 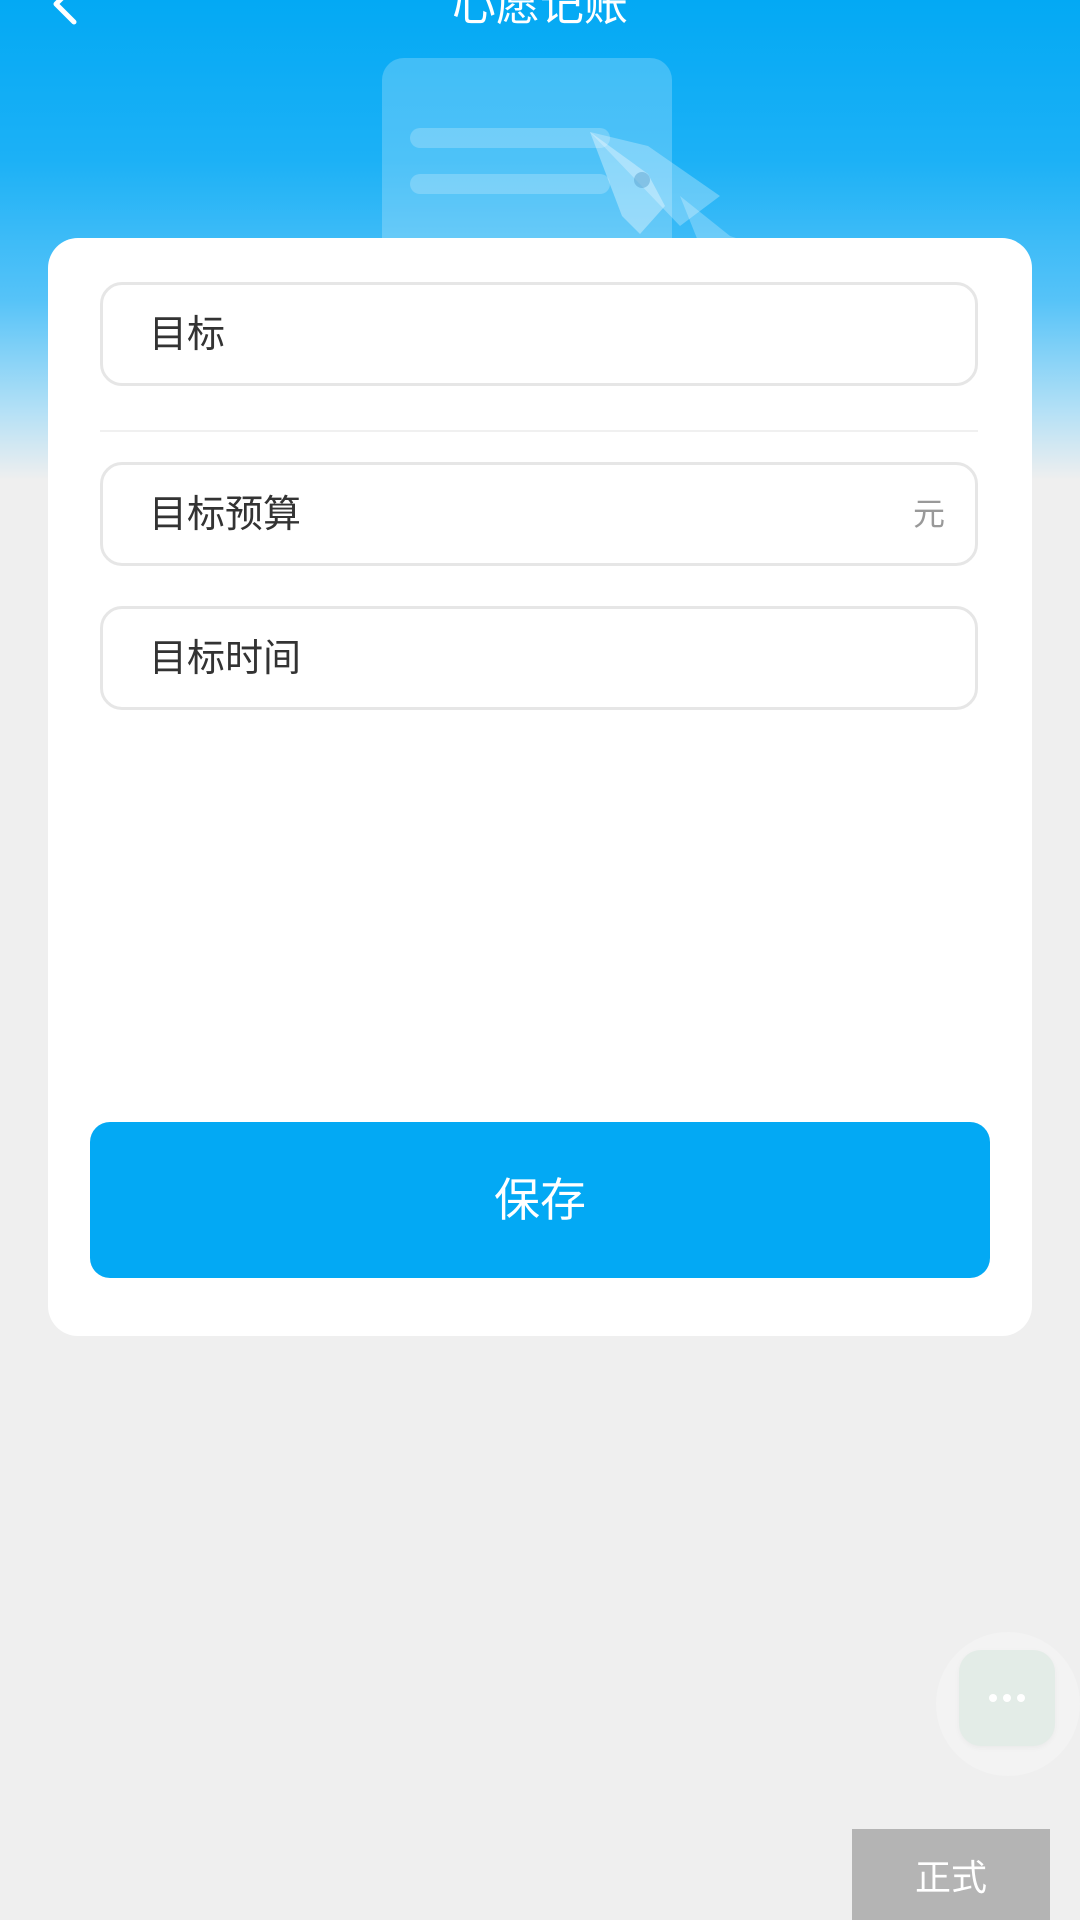 I want to click on document-pen-illustration, so click(x=571, y=152).